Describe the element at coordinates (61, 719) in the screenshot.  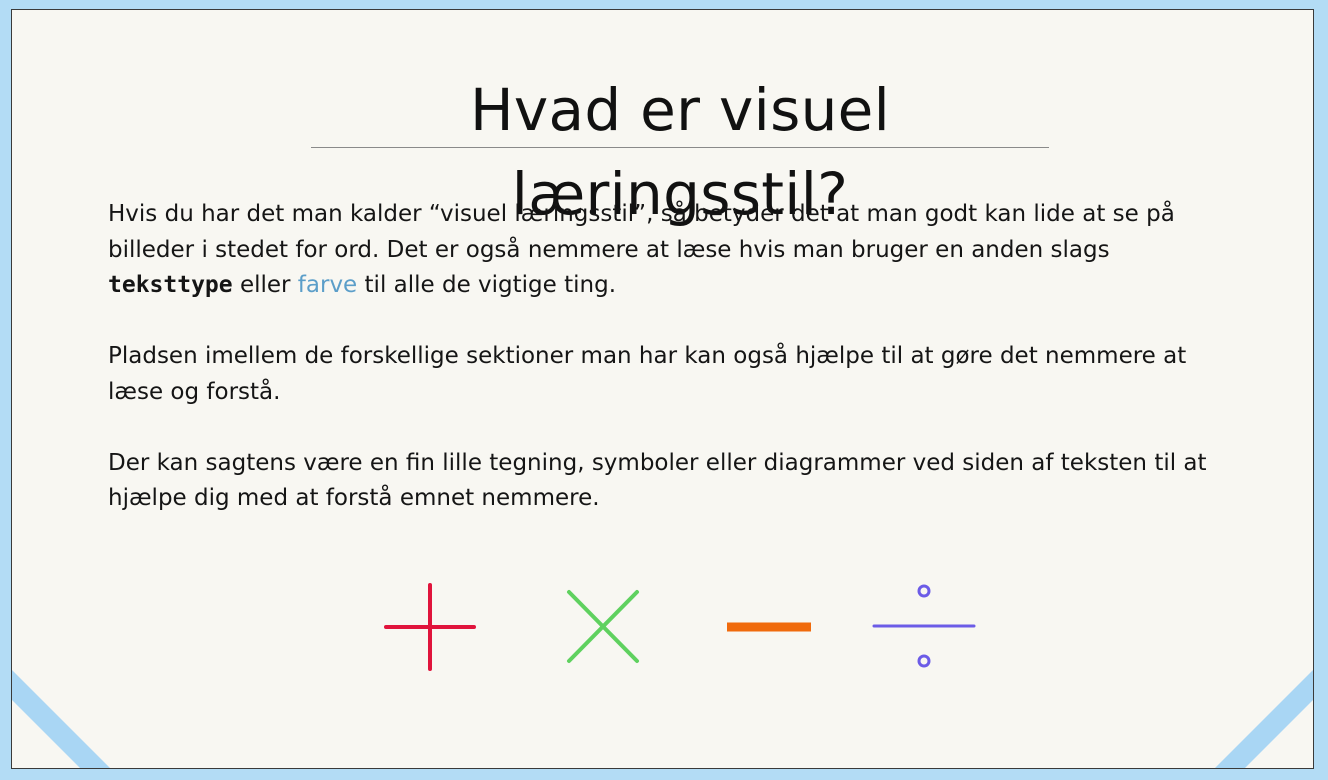
I see `left-corner-accent` at that location.